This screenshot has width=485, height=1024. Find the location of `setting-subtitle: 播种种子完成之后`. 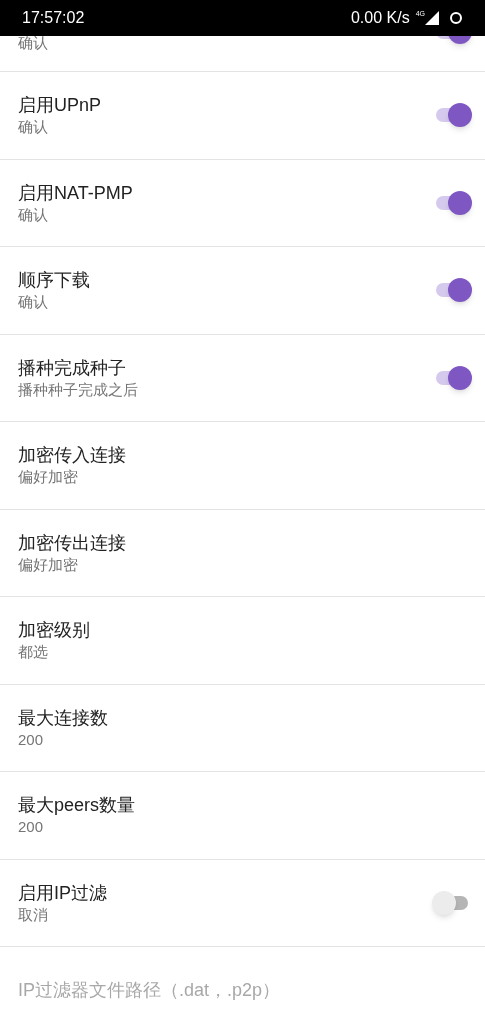

setting-subtitle: 播种种子完成之后 is located at coordinates (78, 389).